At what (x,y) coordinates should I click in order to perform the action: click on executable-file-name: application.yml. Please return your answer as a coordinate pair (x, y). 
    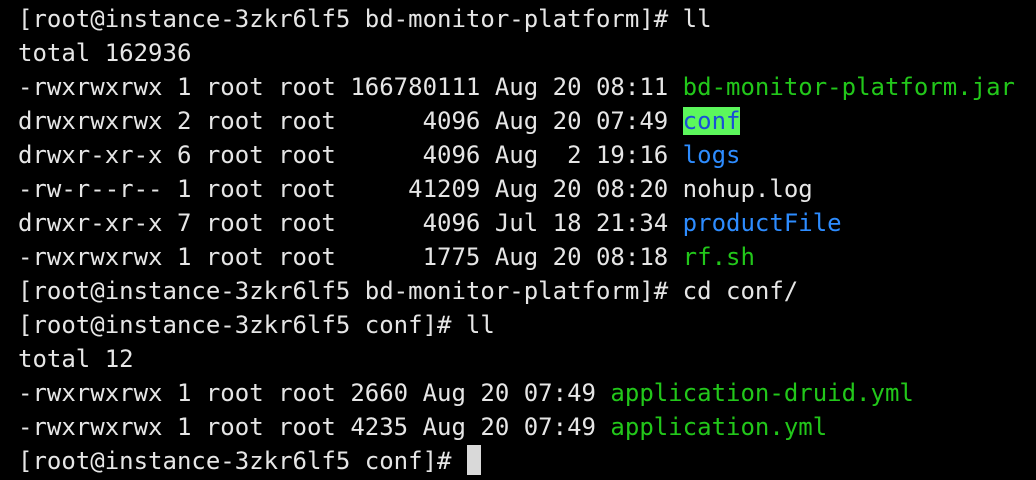
    Looking at the image, I should click on (719, 427).